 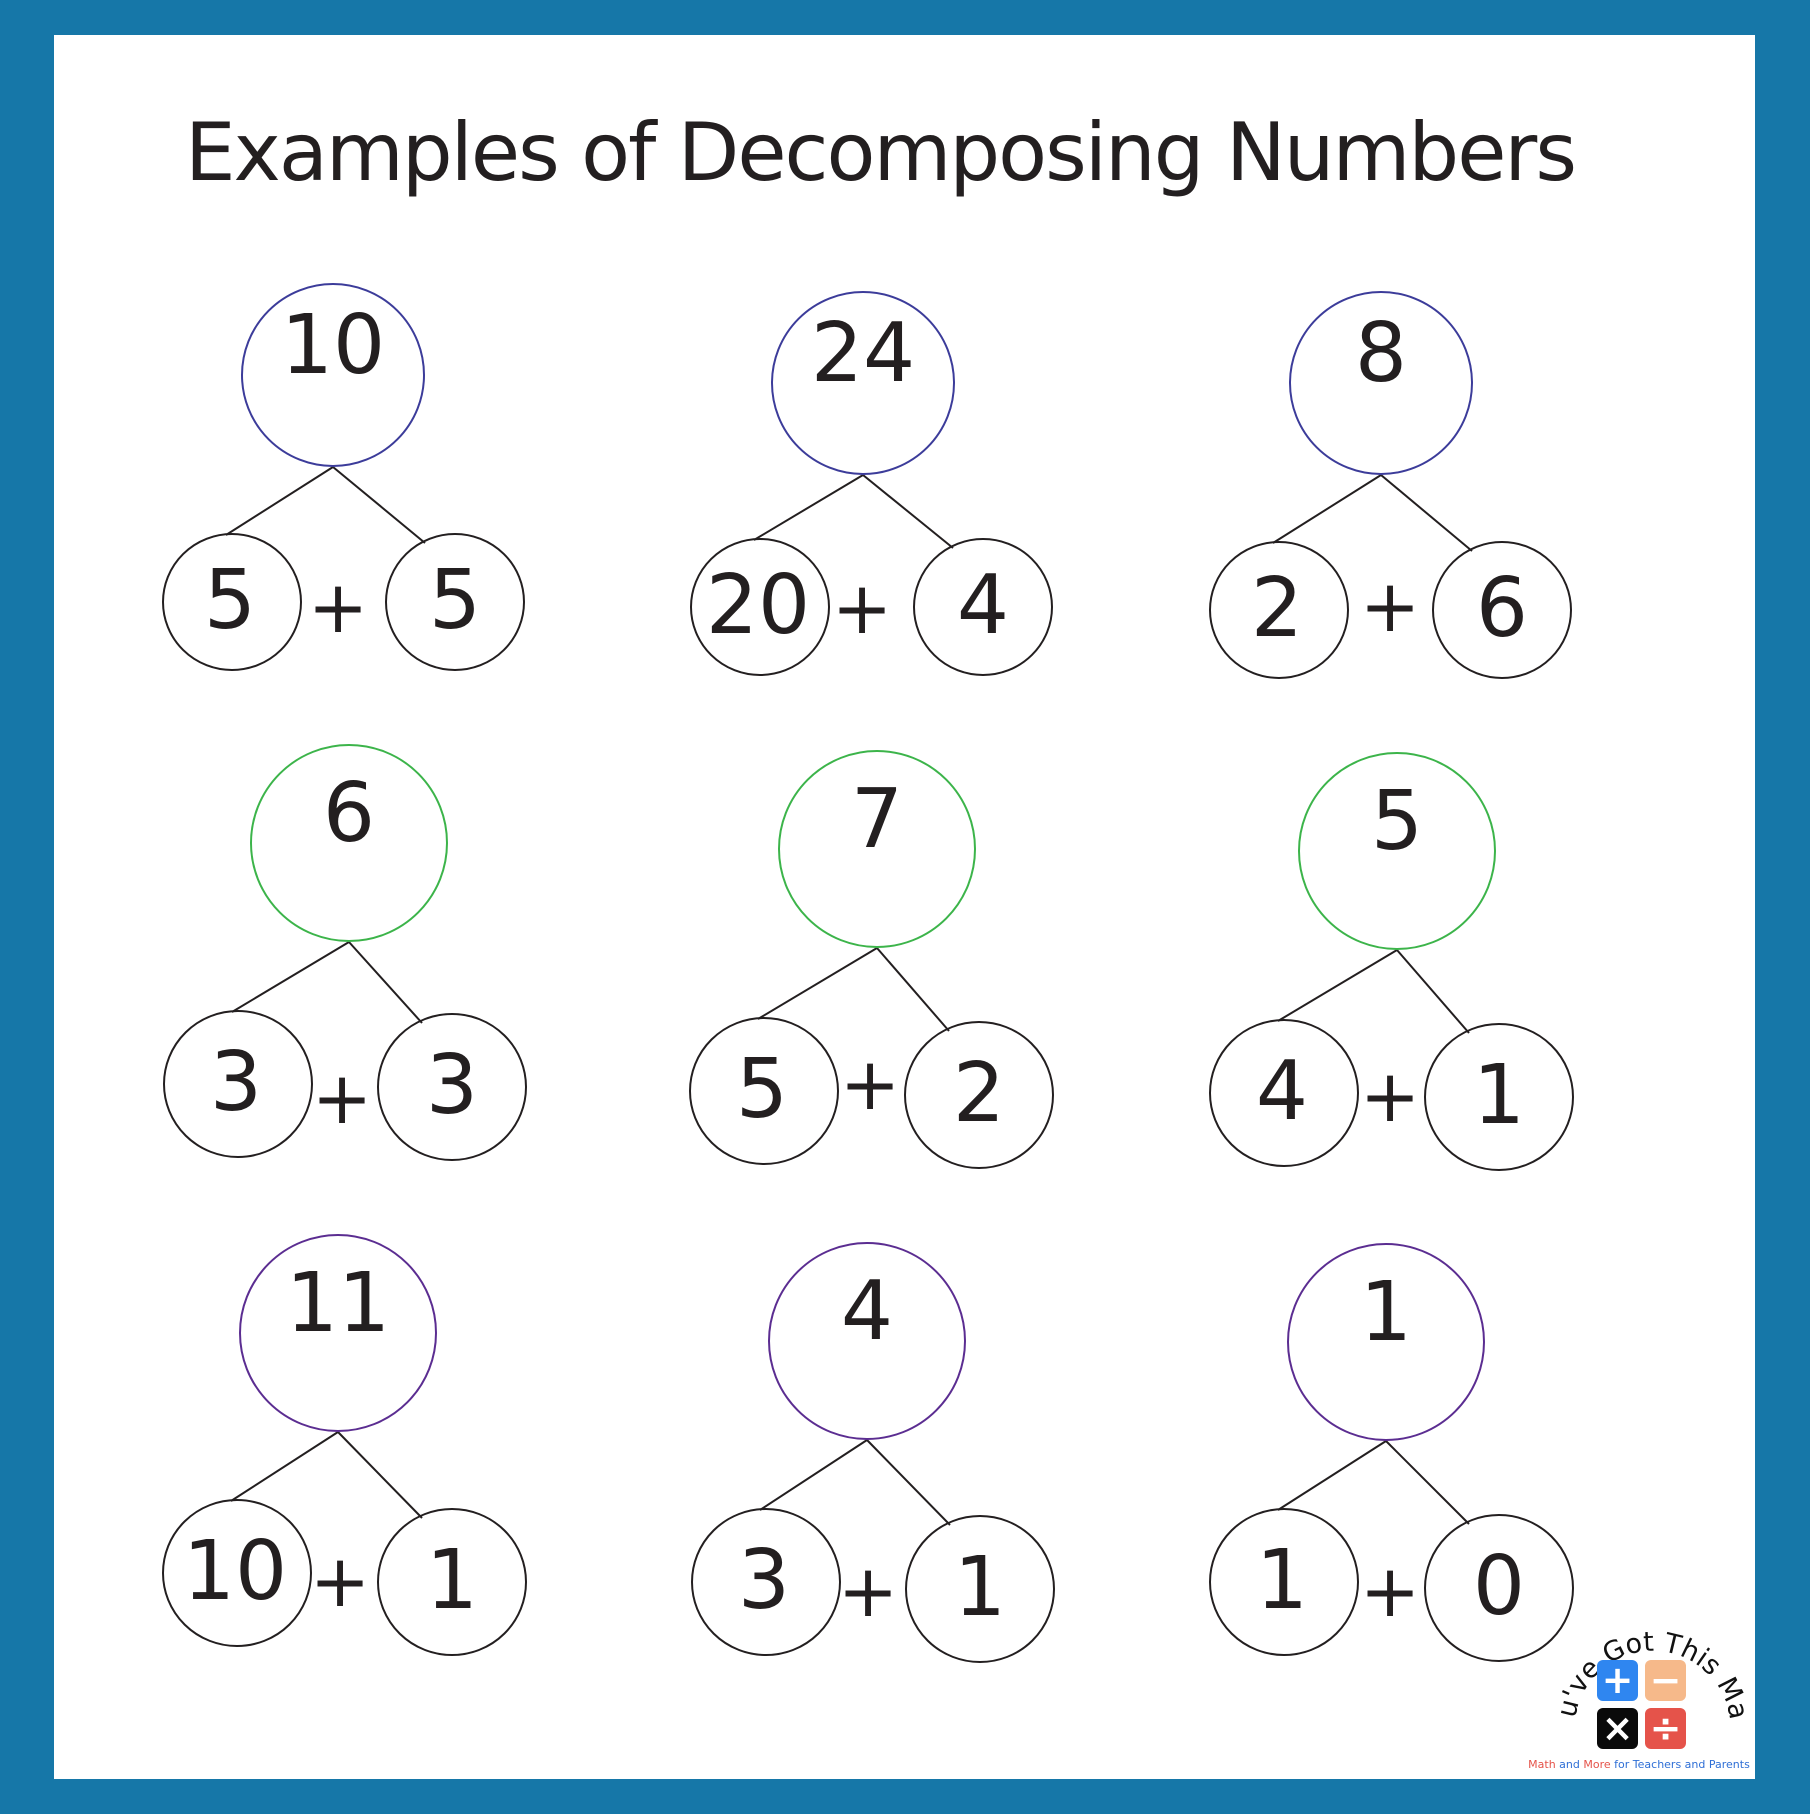 I want to click on tagline-segment: More, so click(x=1597, y=1764).